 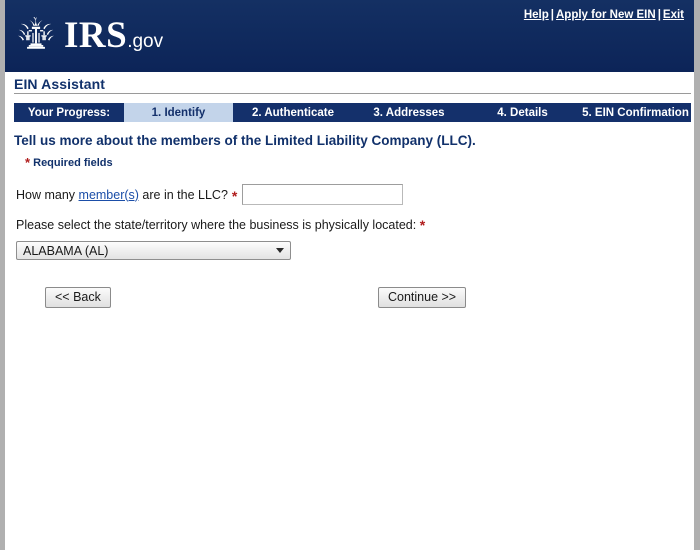 What do you see at coordinates (69, 112) in the screenshot?
I see `progress-label: Your Progress:` at bounding box center [69, 112].